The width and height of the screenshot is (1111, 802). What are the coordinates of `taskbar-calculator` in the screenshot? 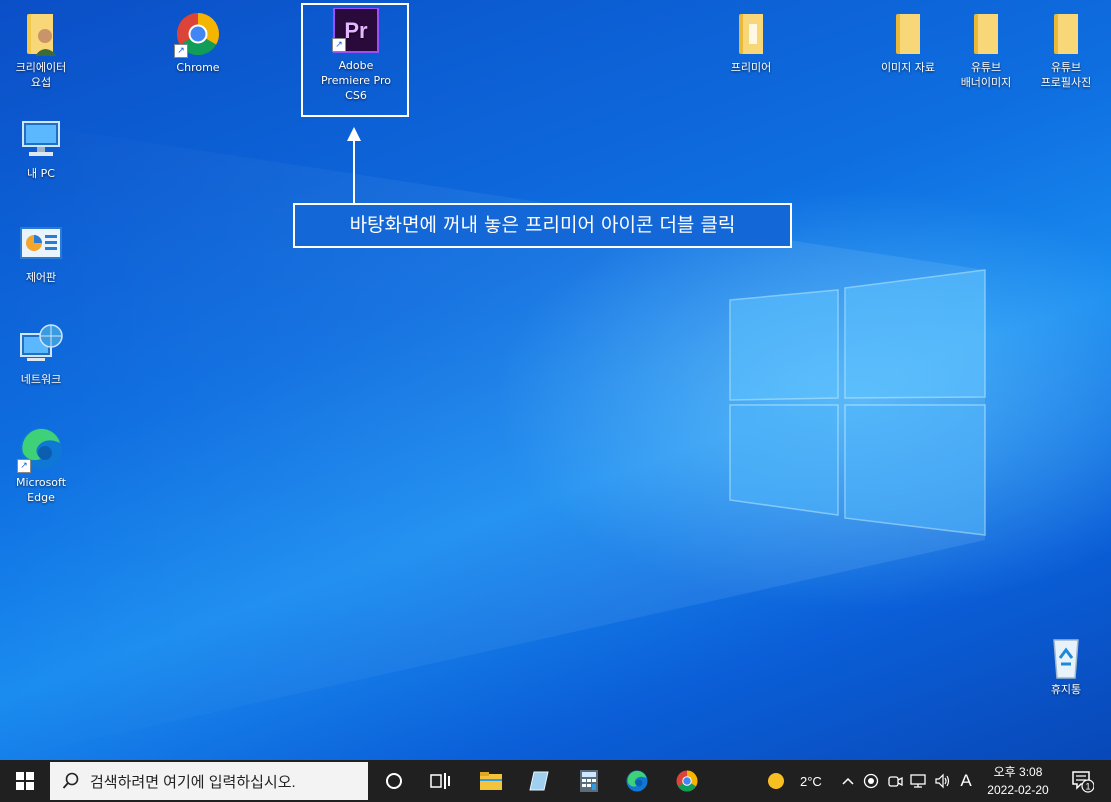 It's located at (589, 781).